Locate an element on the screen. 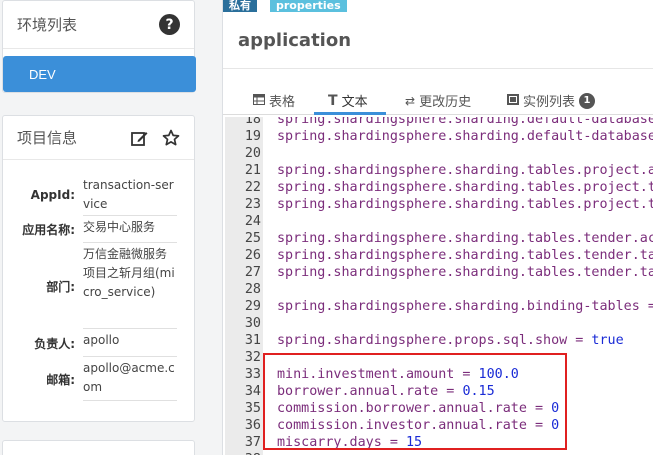  line-number: 19 is located at coordinates (252, 136).